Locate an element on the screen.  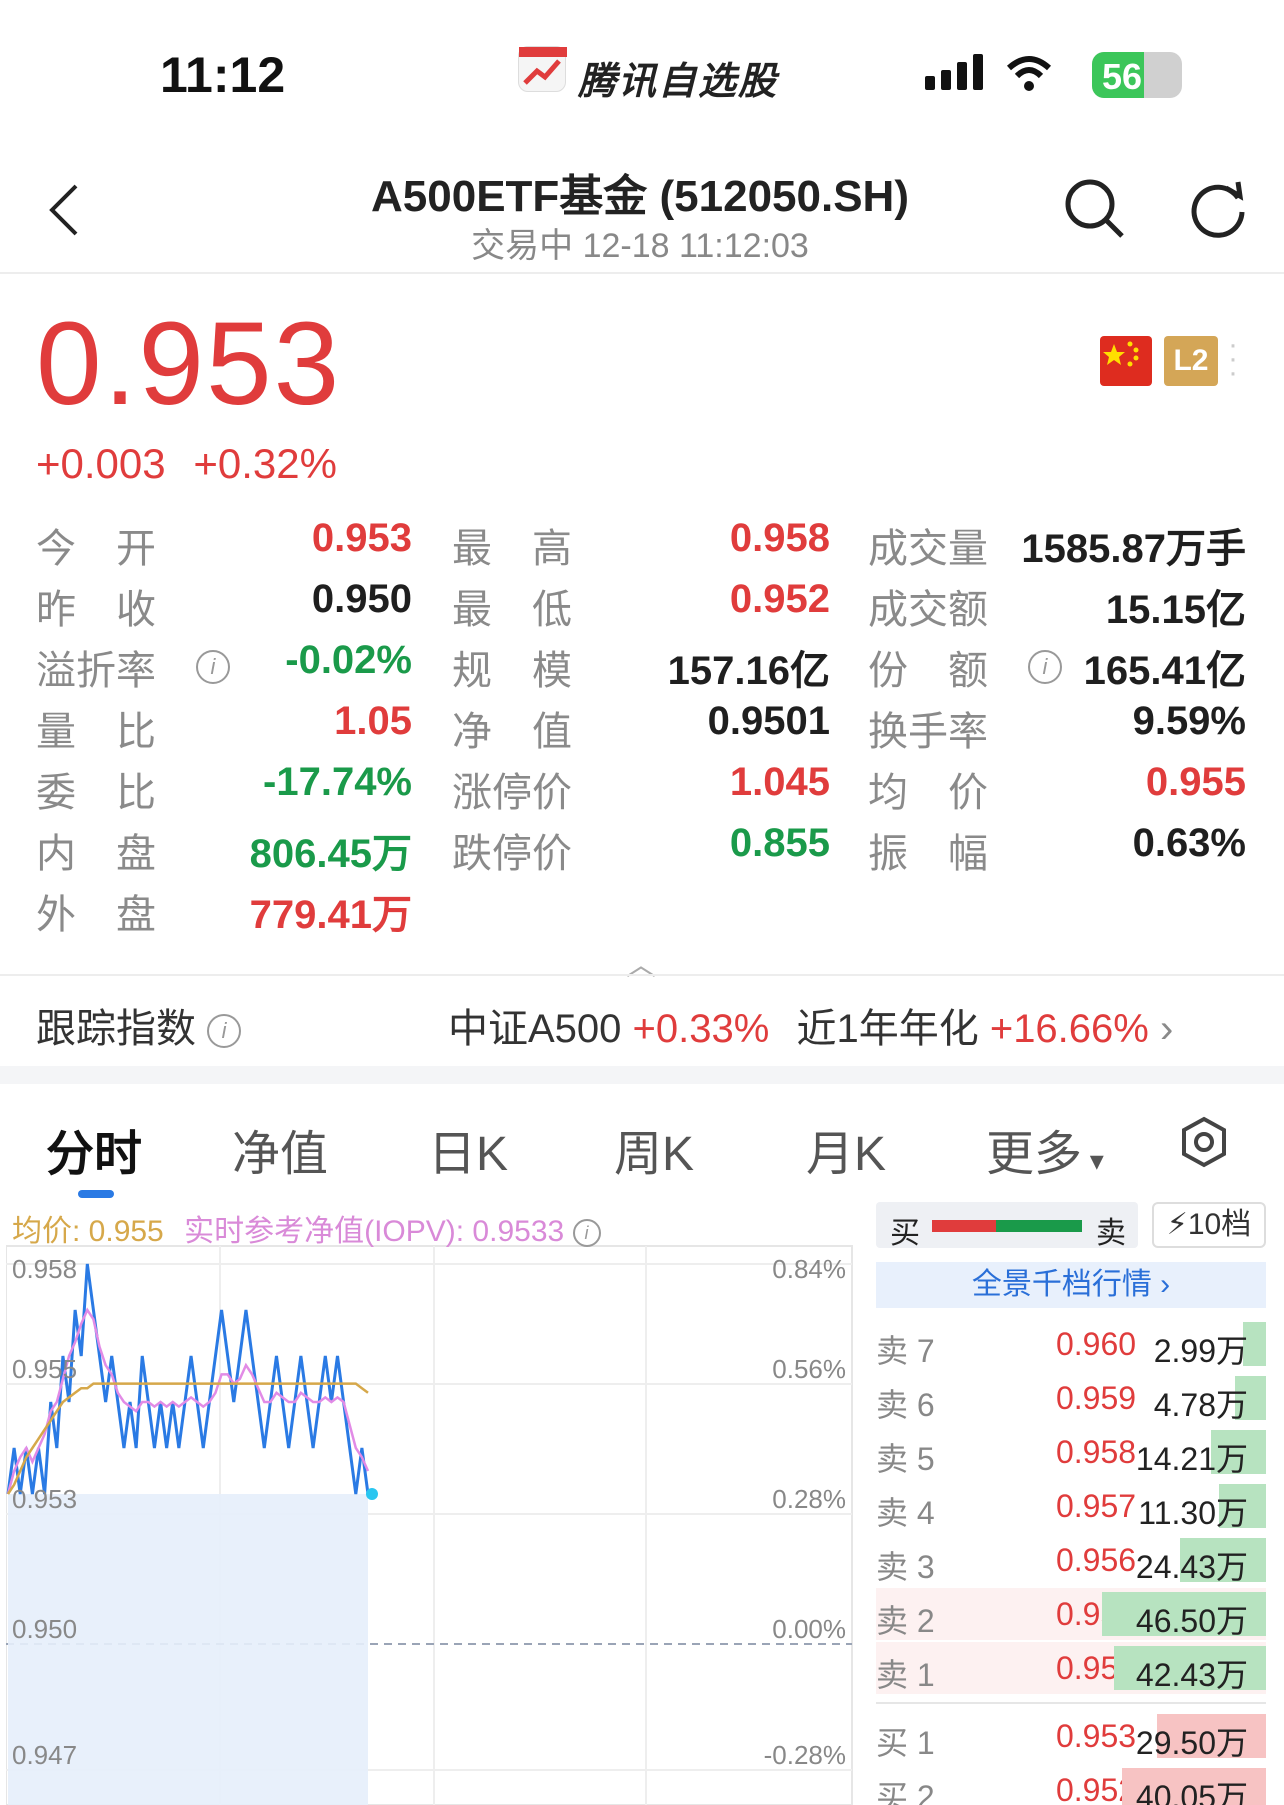
stat-value: 0.953 is located at coordinates (361, 538).